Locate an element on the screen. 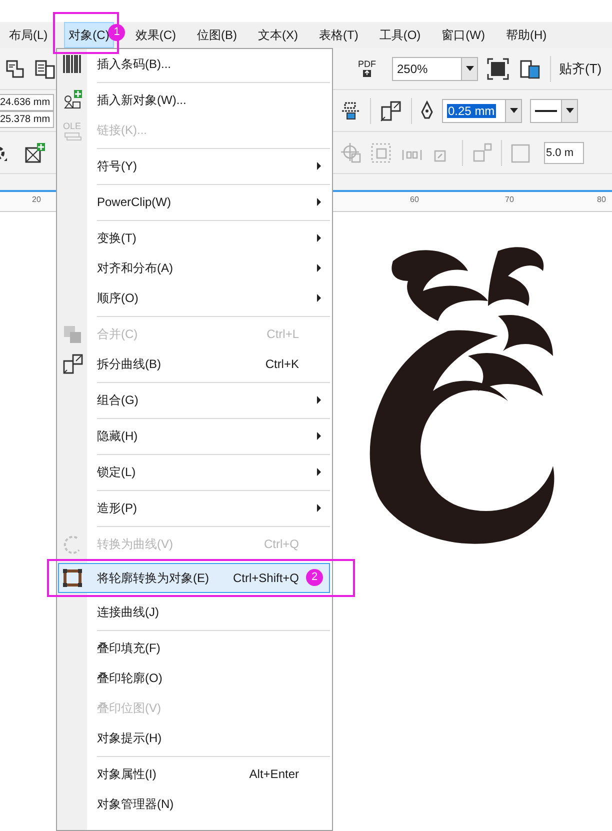  menu-item: 叠印轮廓(O) is located at coordinates (194, 678).